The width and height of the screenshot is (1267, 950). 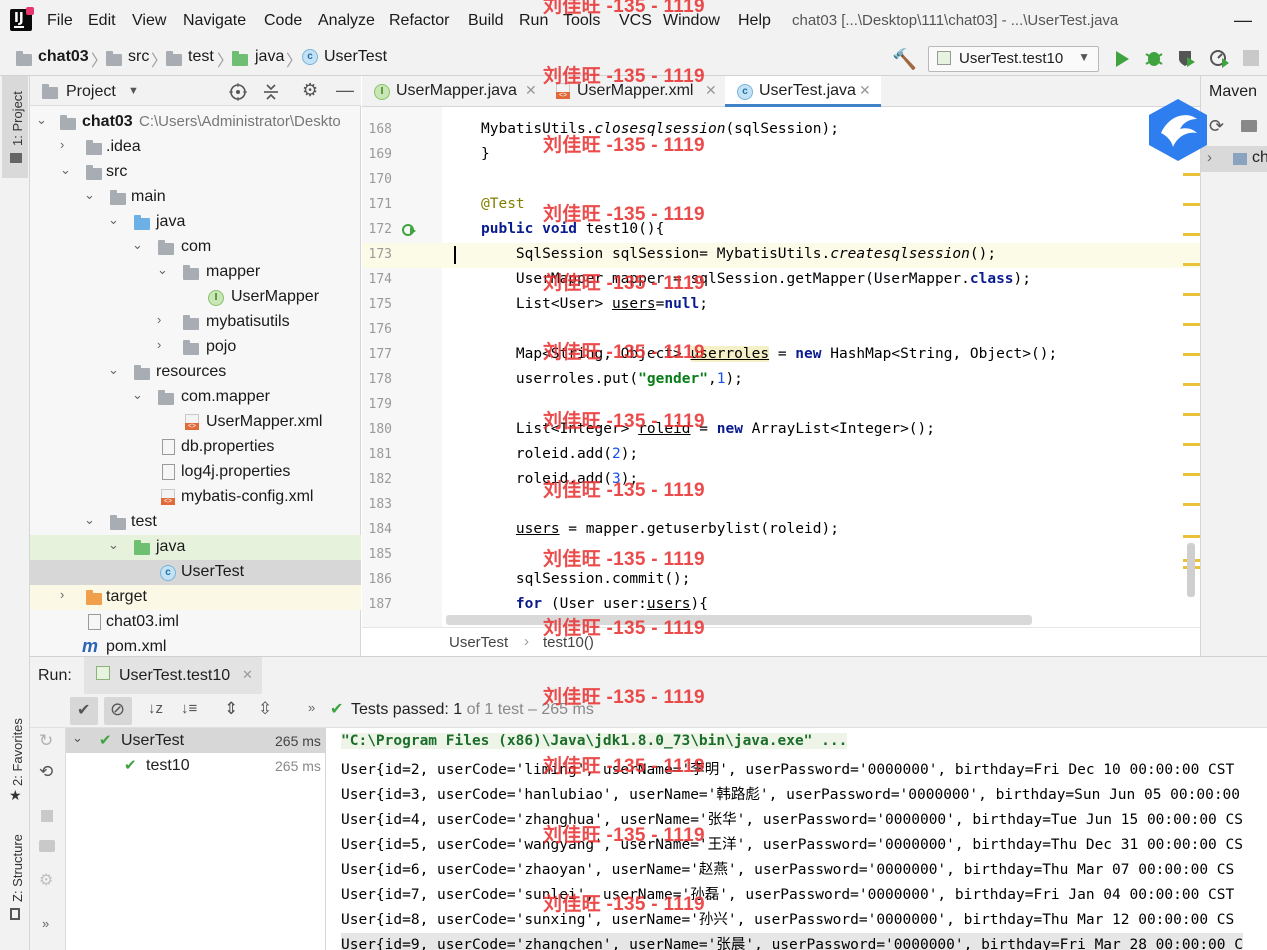 What do you see at coordinates (47, 846) in the screenshot?
I see `camera-icon` at bounding box center [47, 846].